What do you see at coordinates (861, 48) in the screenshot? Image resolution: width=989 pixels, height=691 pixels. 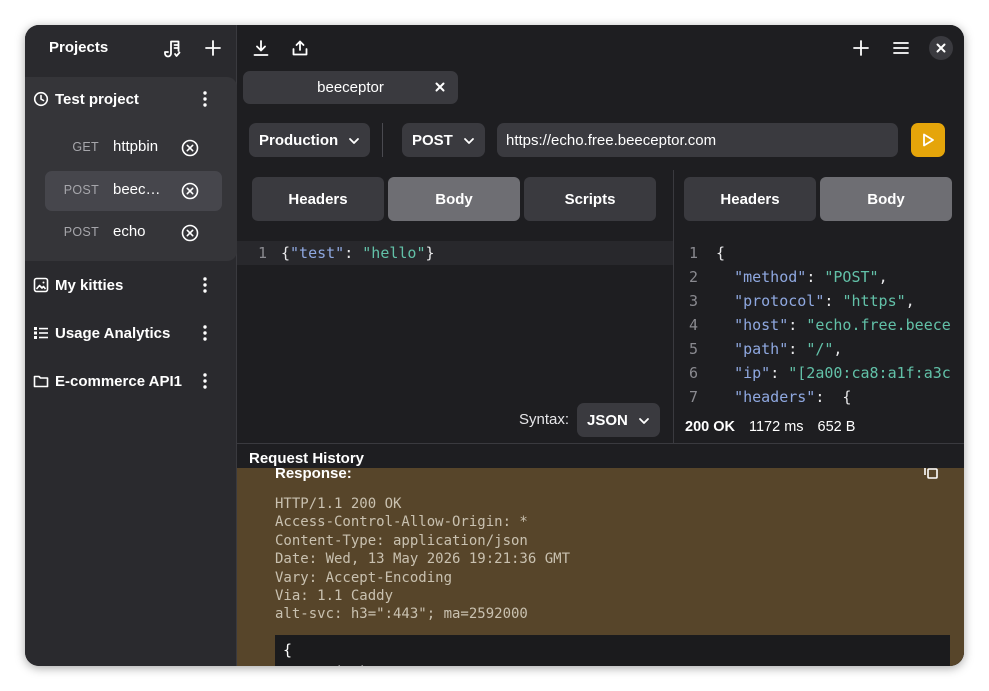 I see `new-request-icon` at bounding box center [861, 48].